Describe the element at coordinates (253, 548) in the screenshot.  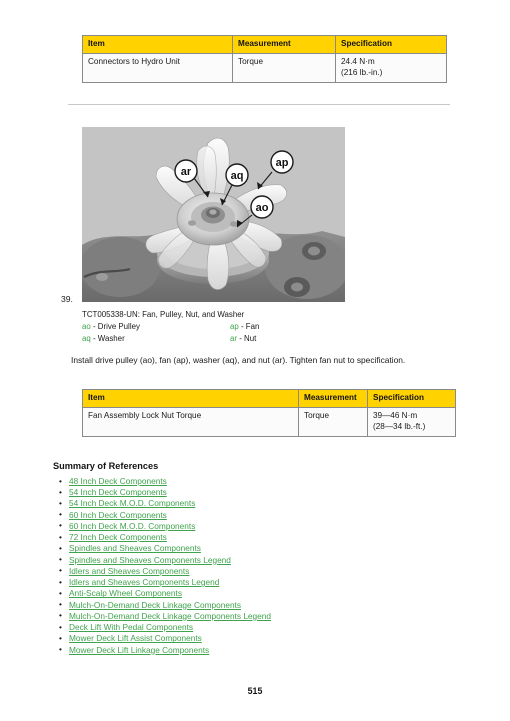
I see `list-item: Spindles and Sheaves Components` at that location.